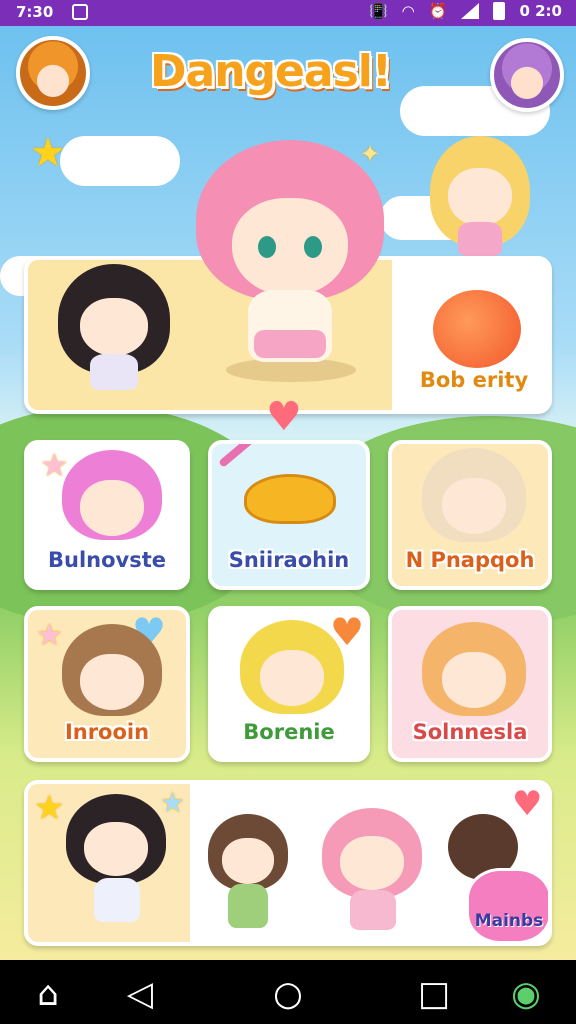  What do you see at coordinates (480, 196) in the screenshot?
I see `blonde-character` at bounding box center [480, 196].